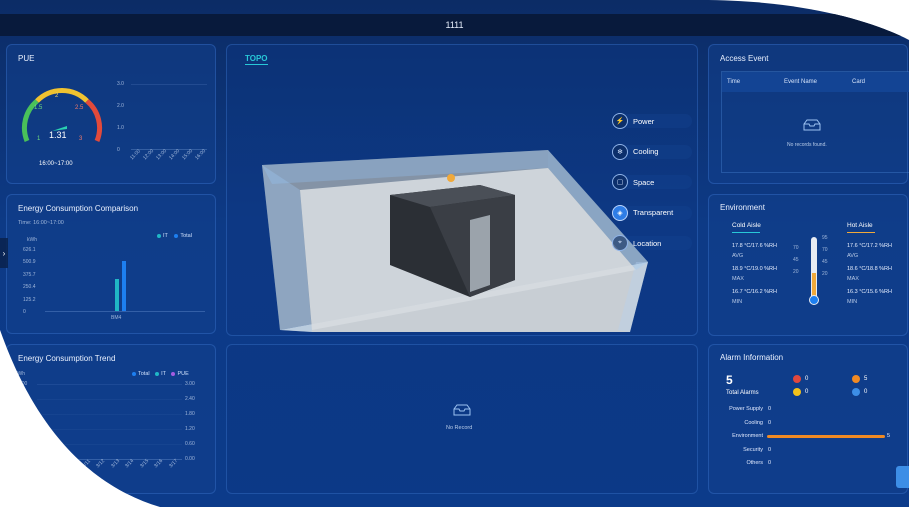 The image size is (909, 507). What do you see at coordinates (29, 274) in the screenshot?
I see `energy-comparison-y-tick: 375.7` at bounding box center [29, 274].